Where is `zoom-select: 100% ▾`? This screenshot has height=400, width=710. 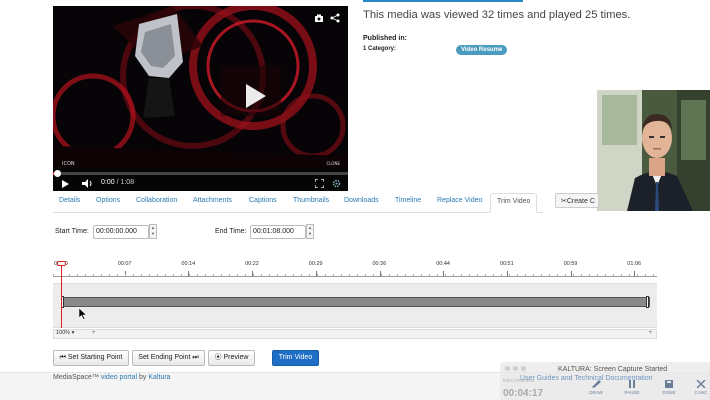
zoom-select: 100% ▾ is located at coordinates (65, 333).